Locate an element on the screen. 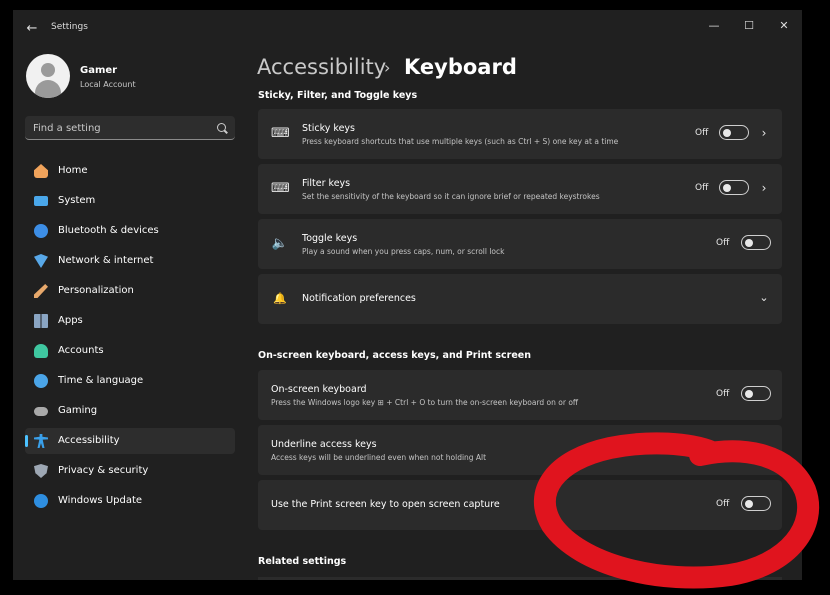  sidebar-item-label: Privacy & security is located at coordinates (103, 470).